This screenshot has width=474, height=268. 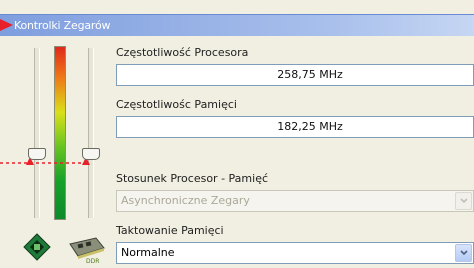 I want to click on memory-clock-slider-thumb, so click(x=91, y=154).